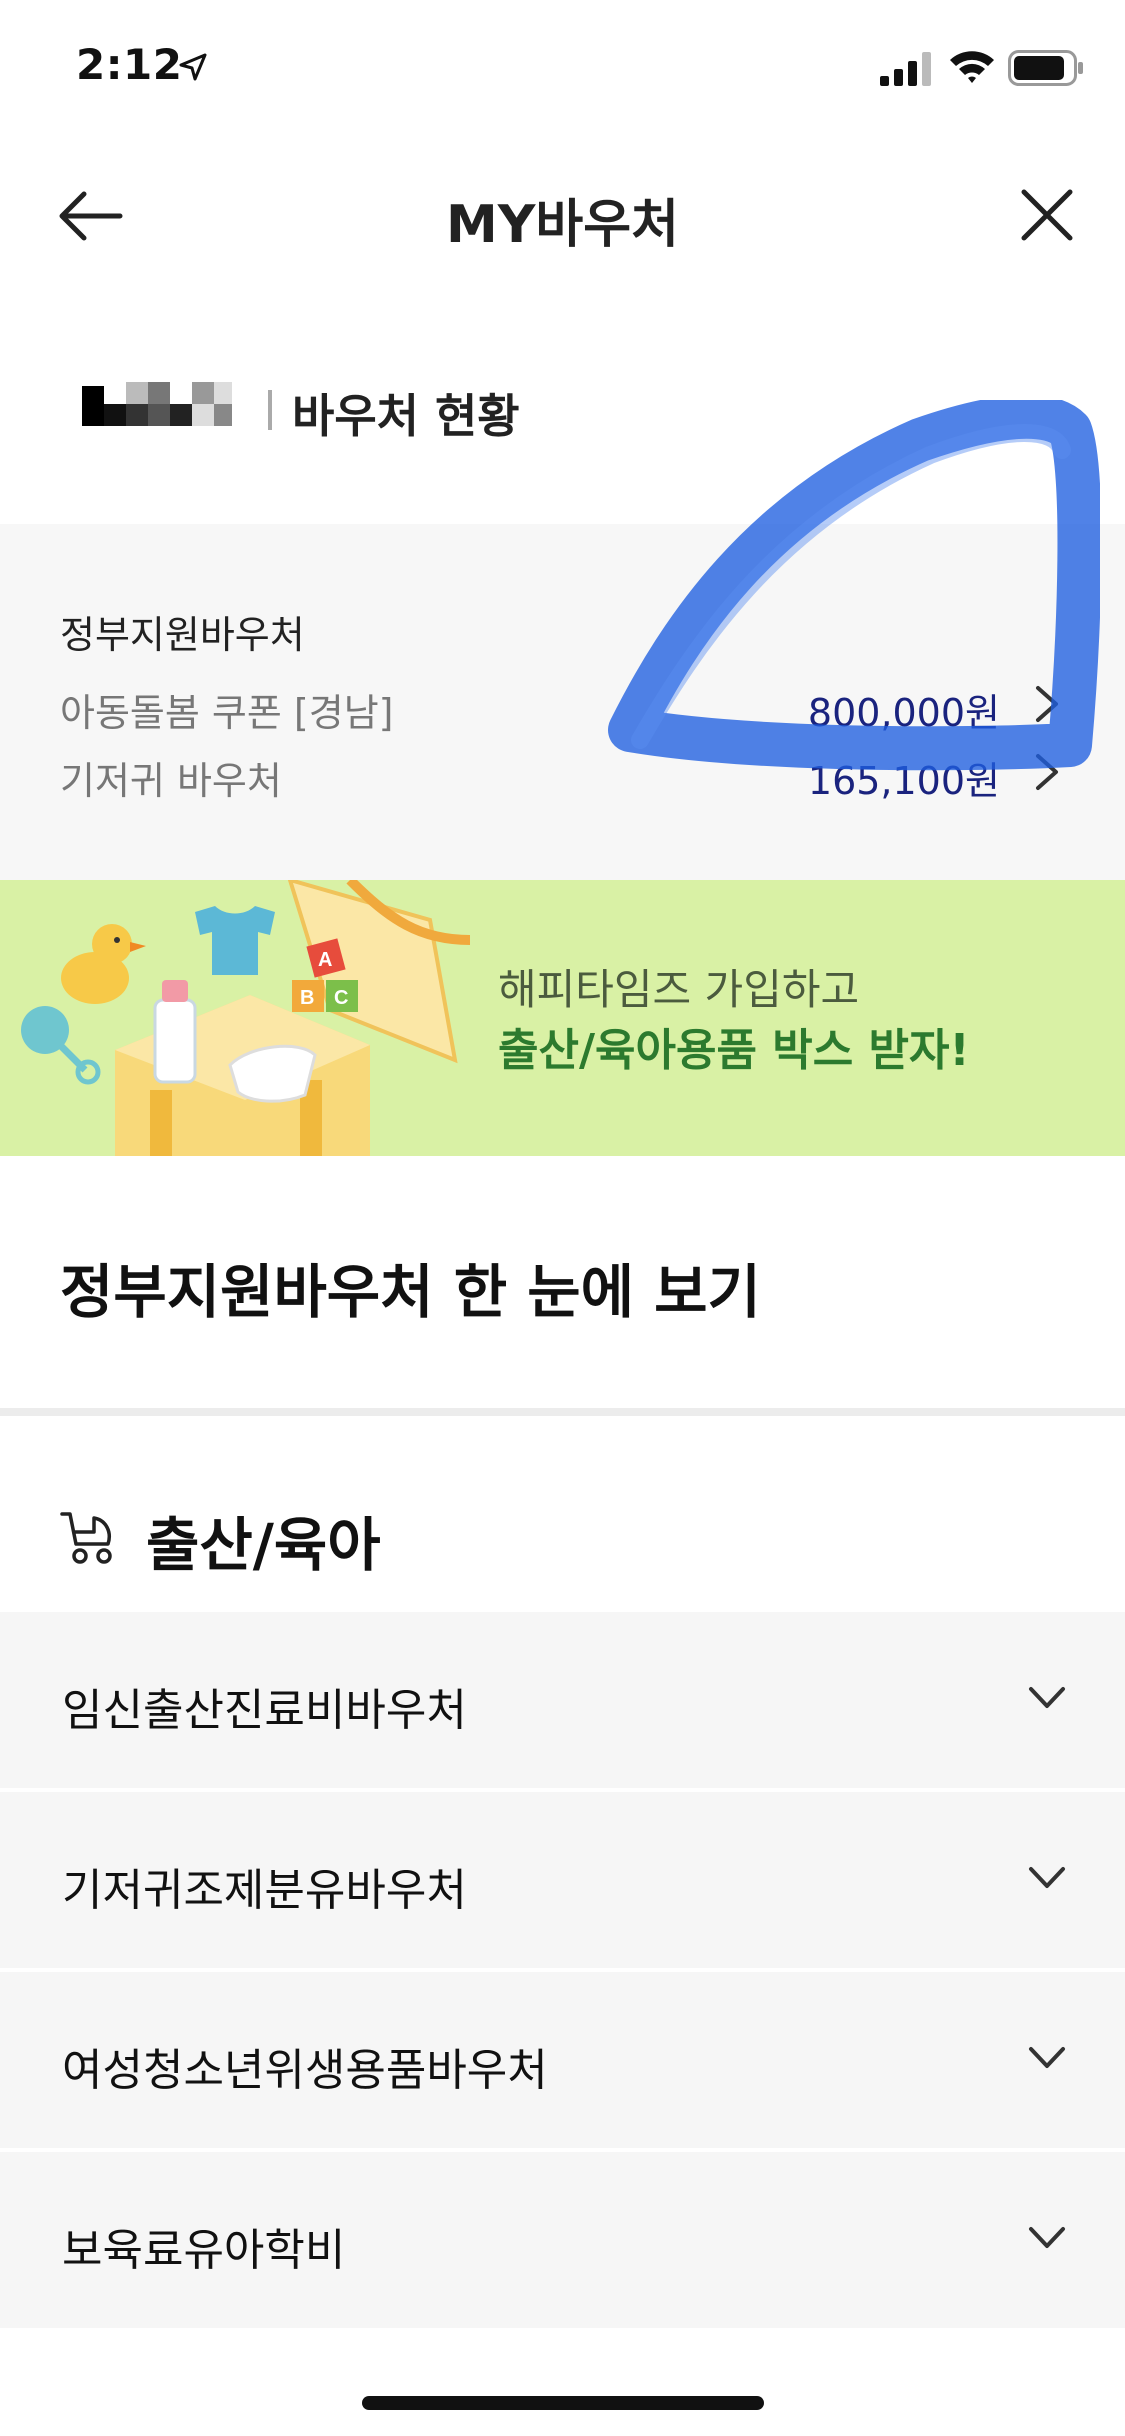  I want to click on banner-subheadline: 출산/육아용품 박스 받자!, so click(734, 1050).